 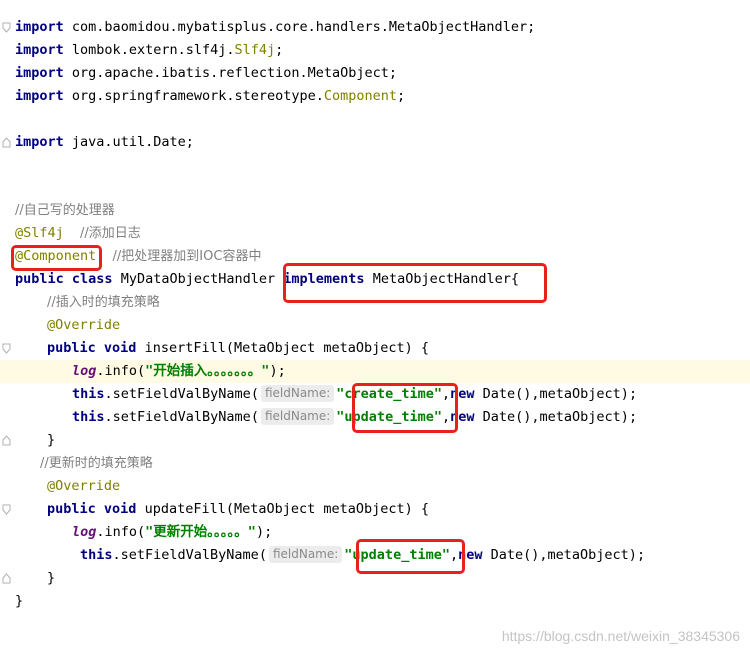 I want to click on highlight-box-implements, so click(x=415, y=283).